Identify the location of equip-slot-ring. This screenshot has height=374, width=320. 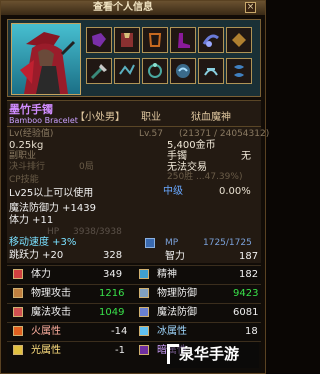
(155, 71).